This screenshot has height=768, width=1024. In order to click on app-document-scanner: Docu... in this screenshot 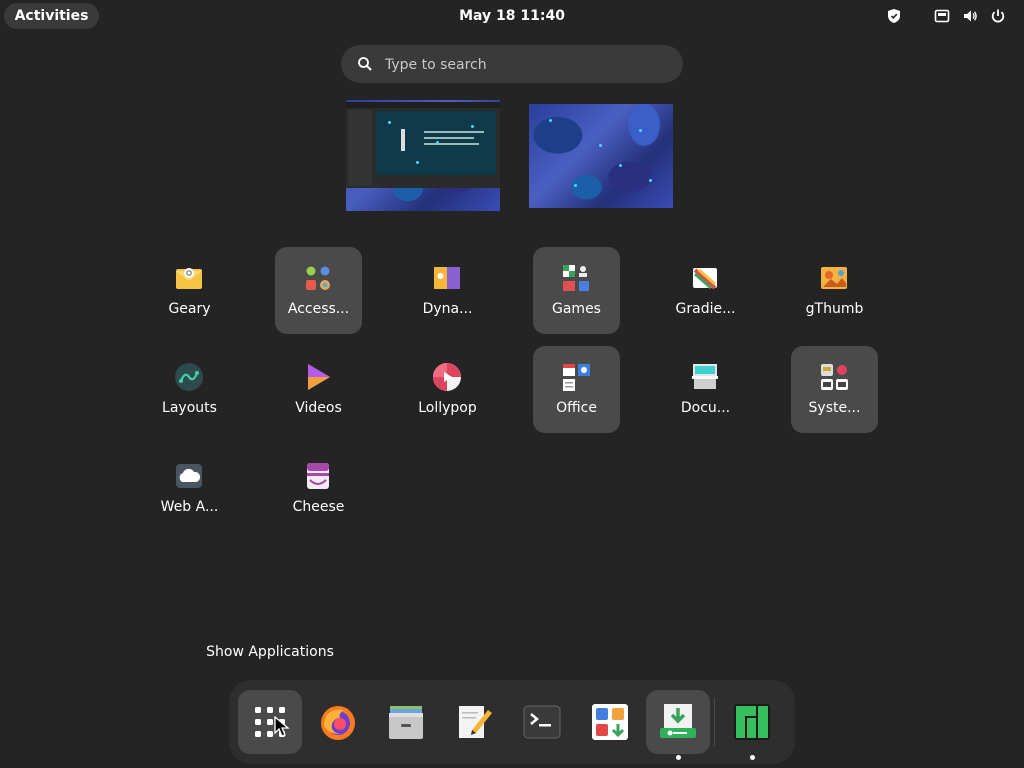, I will do `click(705, 389)`.